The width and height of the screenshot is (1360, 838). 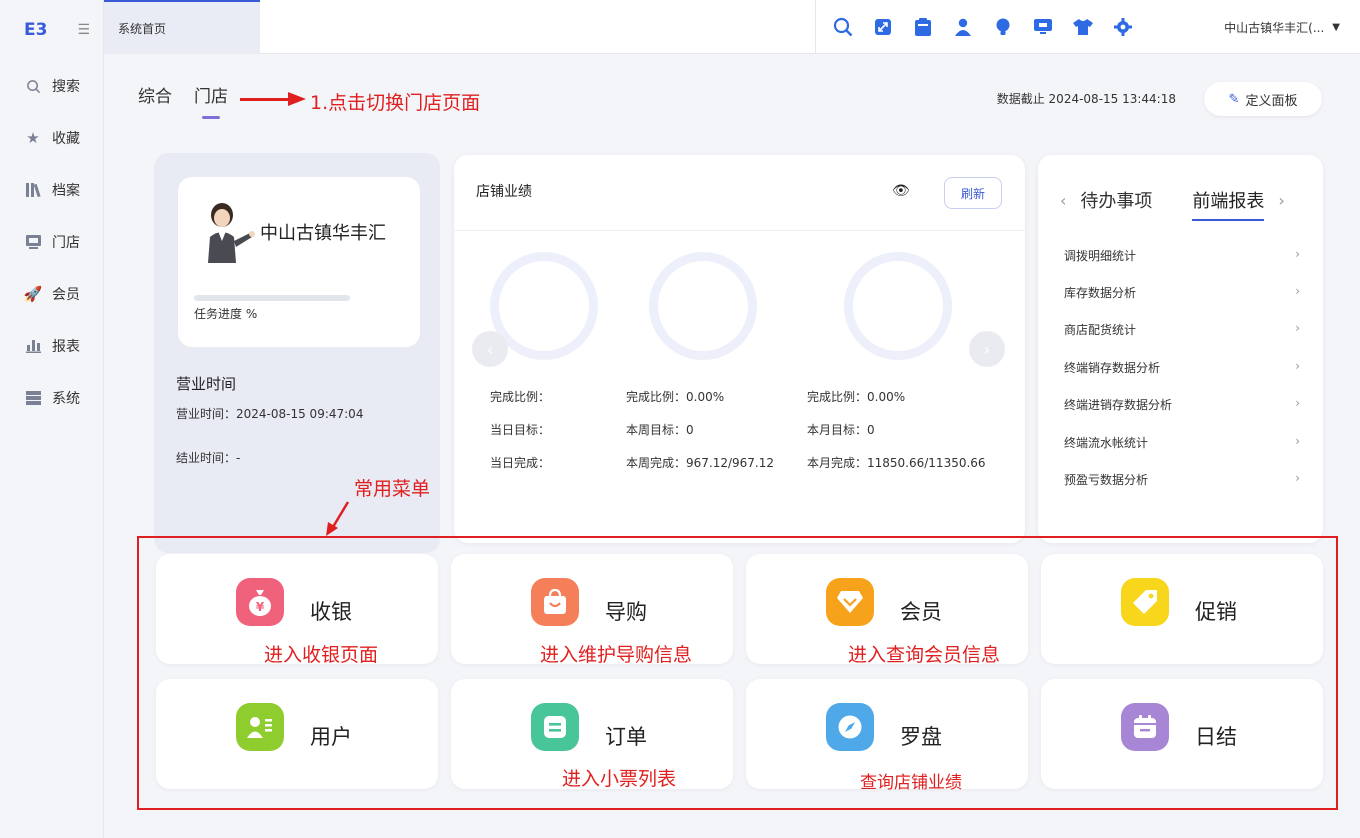 I want to click on sidebar-item-archive: 档案, so click(x=51, y=190).